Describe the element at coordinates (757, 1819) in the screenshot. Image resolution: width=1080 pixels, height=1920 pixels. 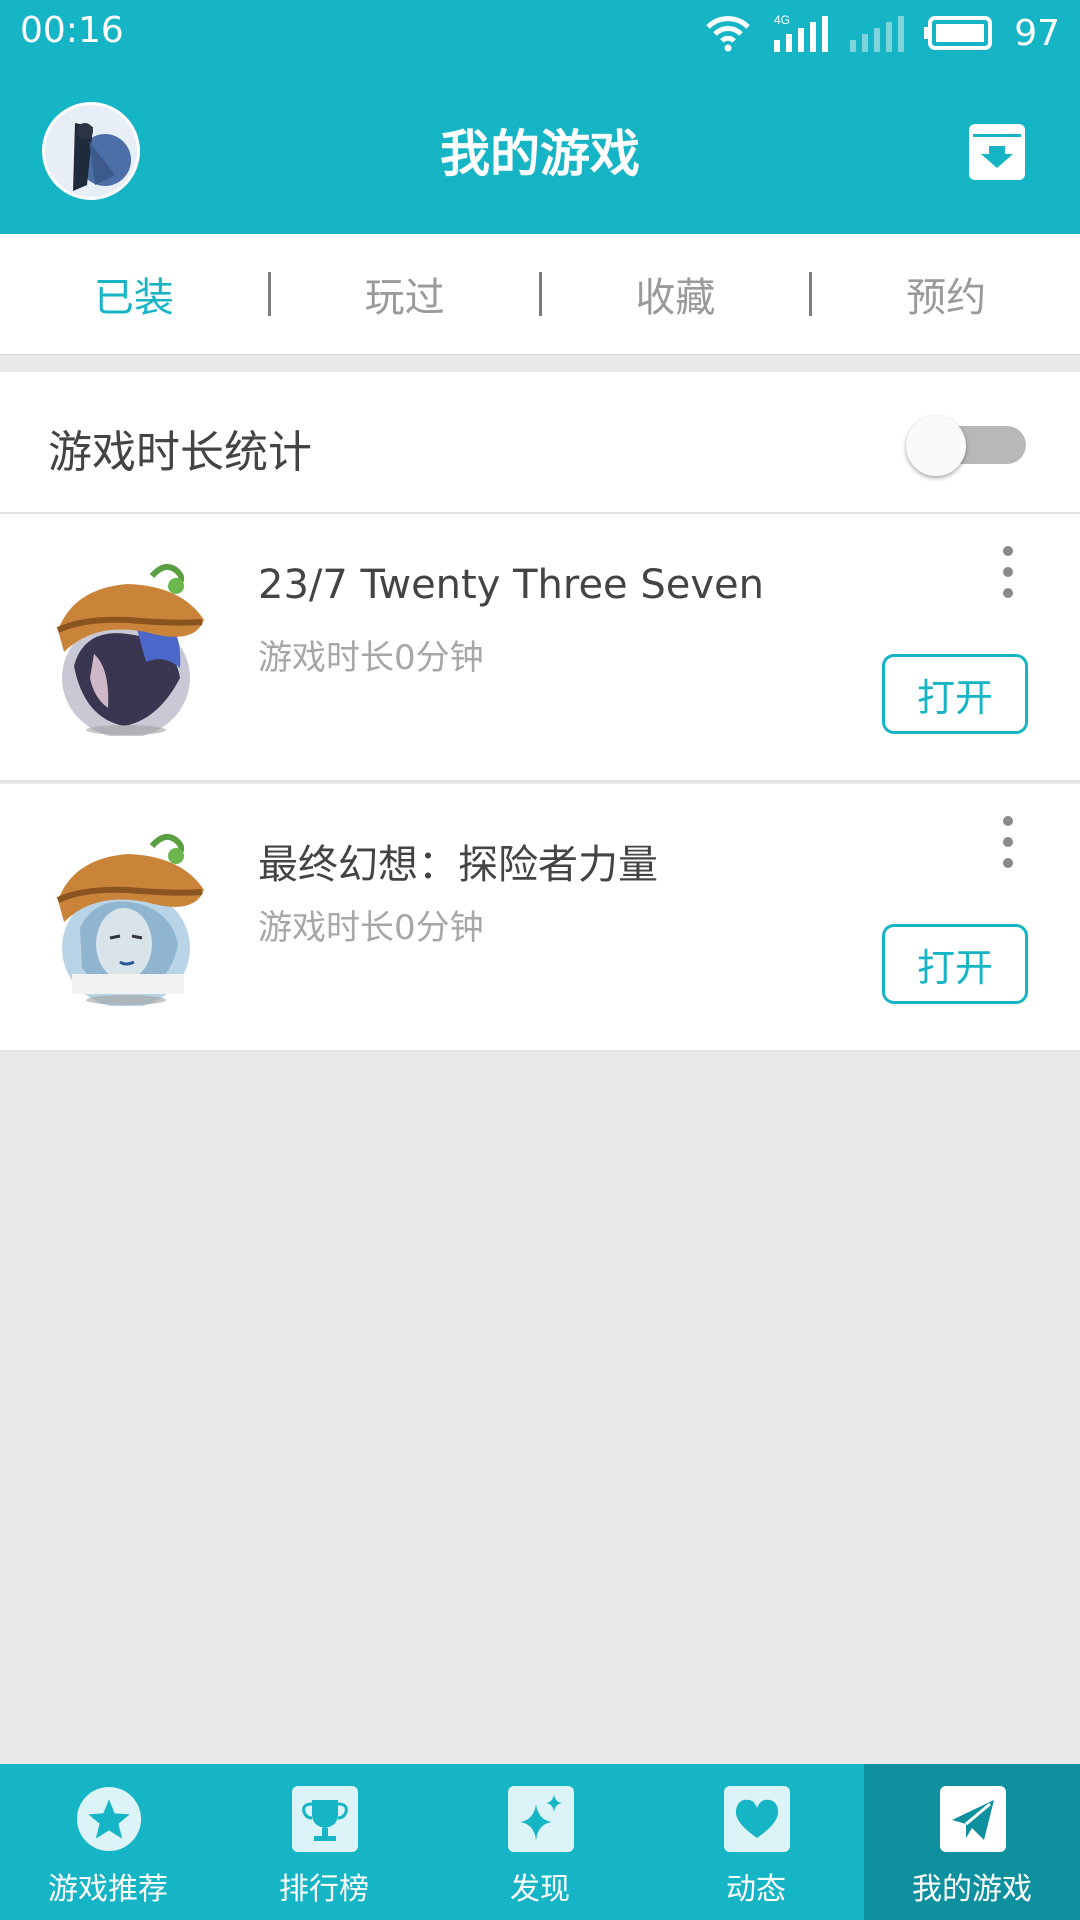
I see `heart-icon` at that location.